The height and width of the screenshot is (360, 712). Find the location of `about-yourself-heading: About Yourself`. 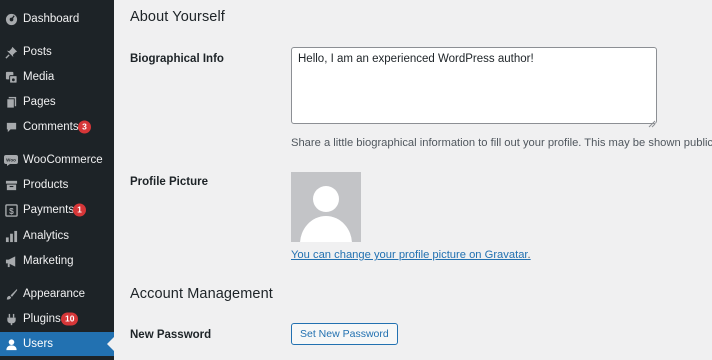

about-yourself-heading: About Yourself is located at coordinates (177, 17).